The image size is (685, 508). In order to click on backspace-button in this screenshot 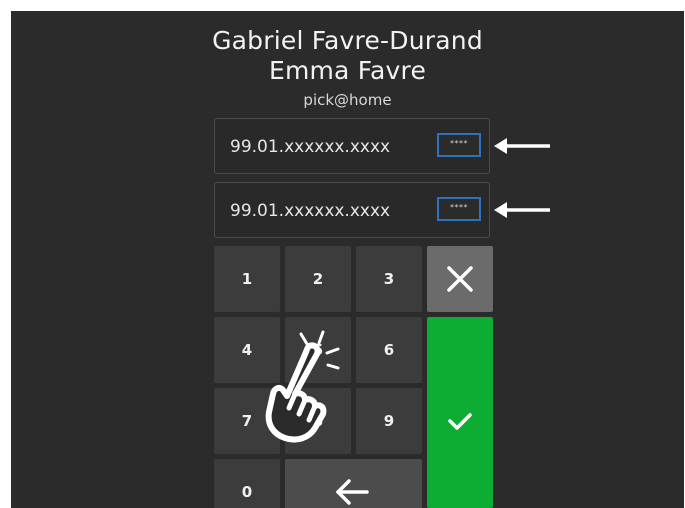, I will do `click(353, 483)`.